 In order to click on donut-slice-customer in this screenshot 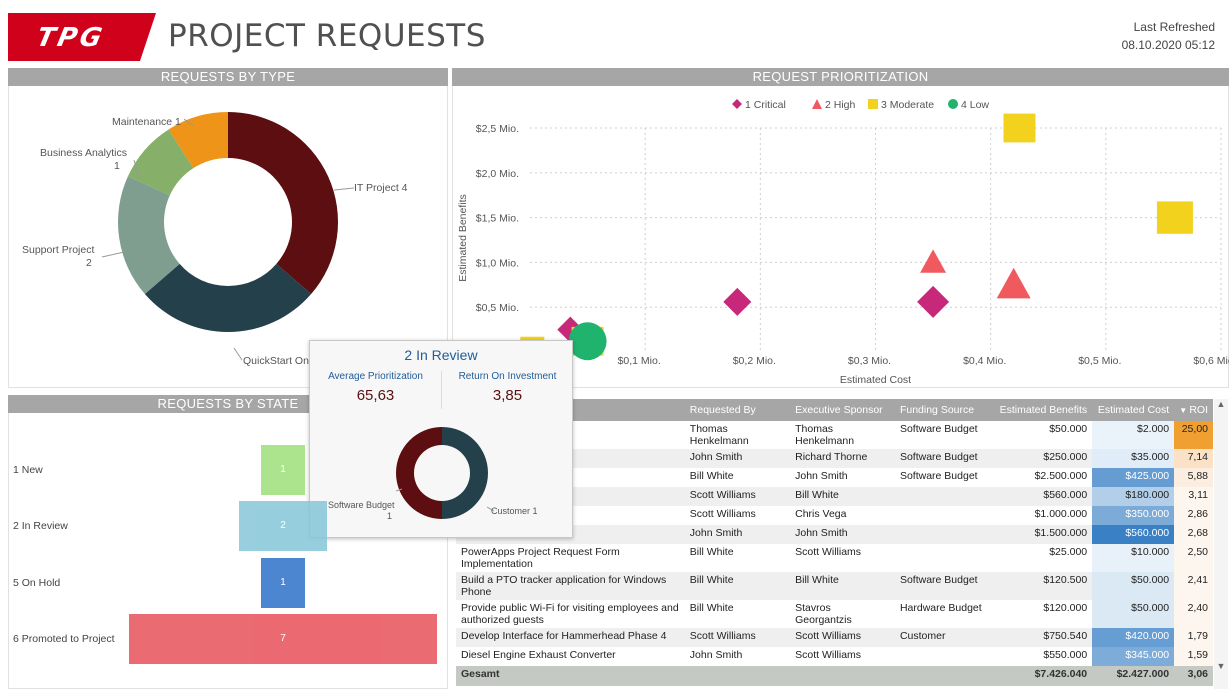, I will do `click(465, 473)`.